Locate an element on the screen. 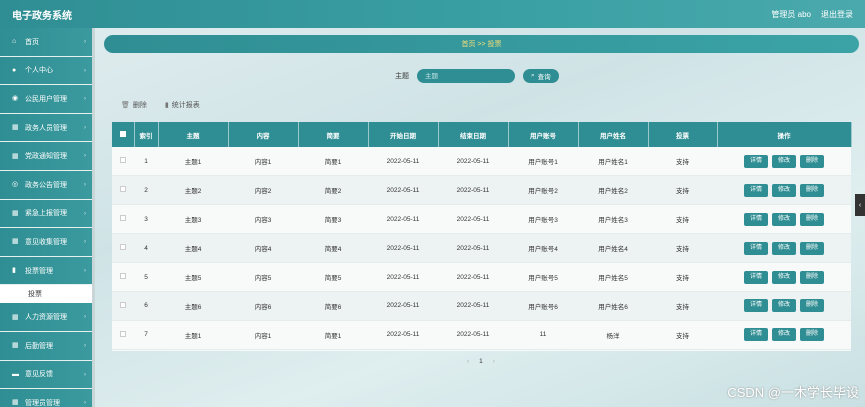 The height and width of the screenshot is (407, 865). row-actions: 详情 修改 删除 is located at coordinates (784, 190).